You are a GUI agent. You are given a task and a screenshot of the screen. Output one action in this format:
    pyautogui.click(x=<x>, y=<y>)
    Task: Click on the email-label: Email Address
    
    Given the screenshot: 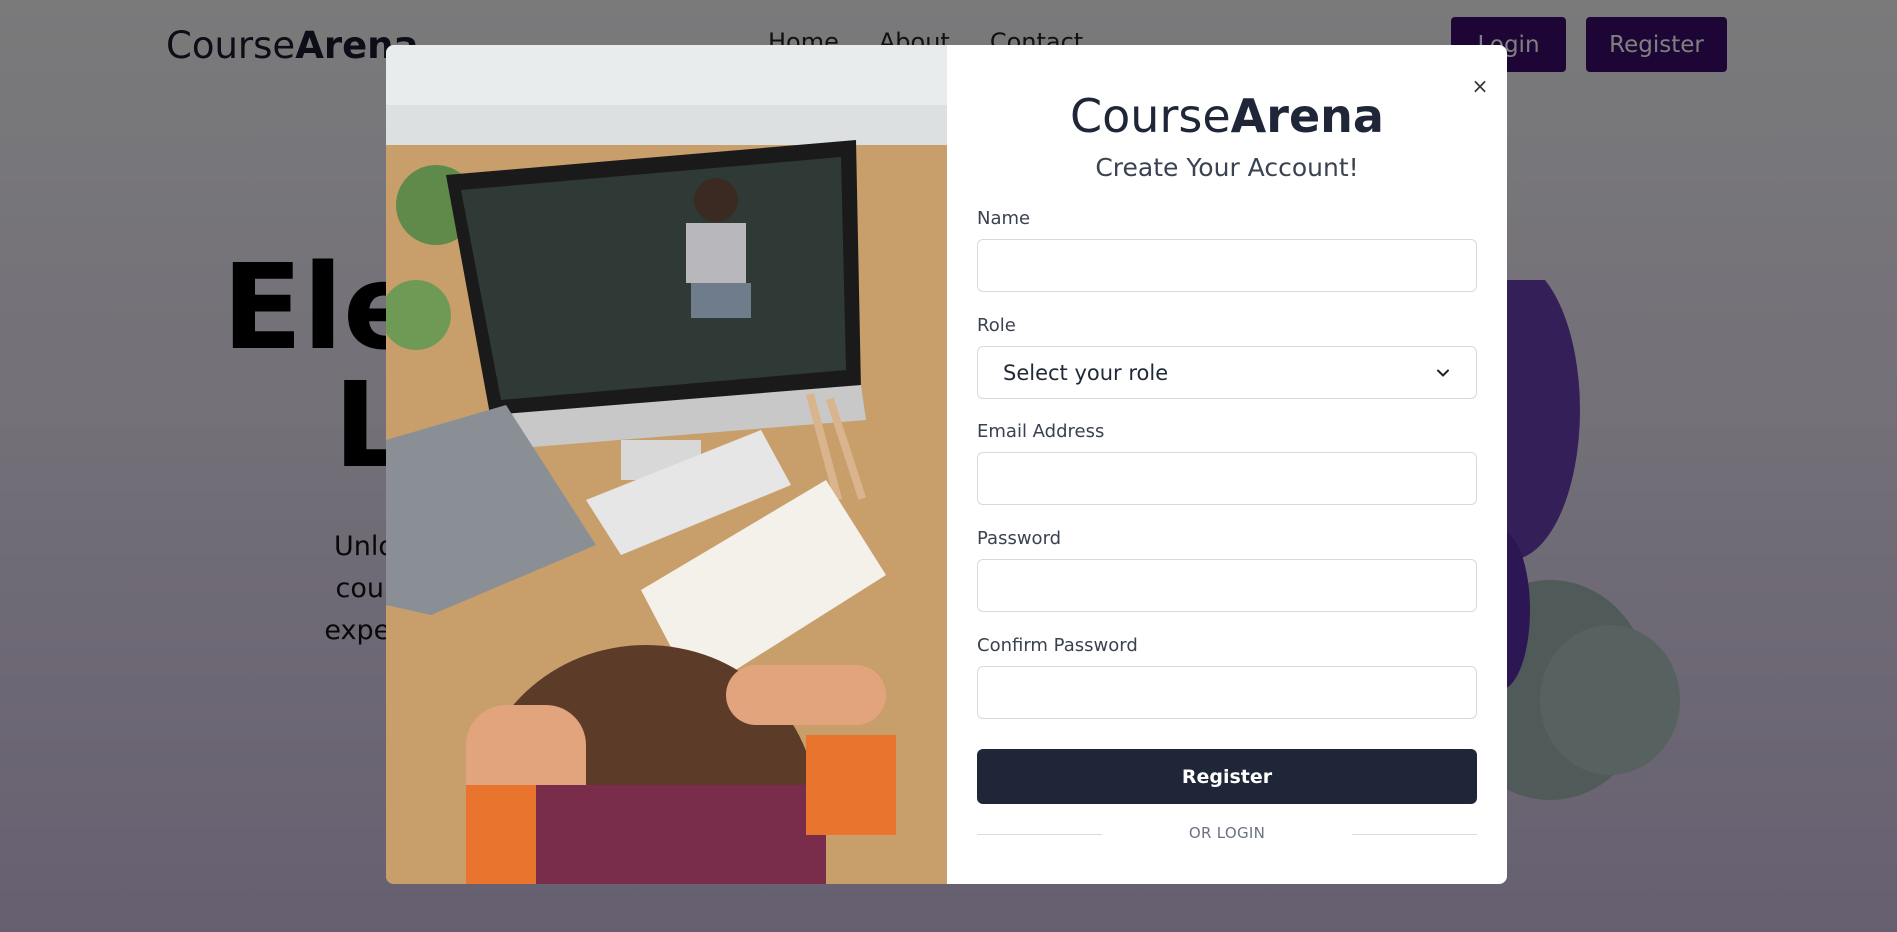 What is the action you would take?
    pyautogui.click(x=1041, y=431)
    